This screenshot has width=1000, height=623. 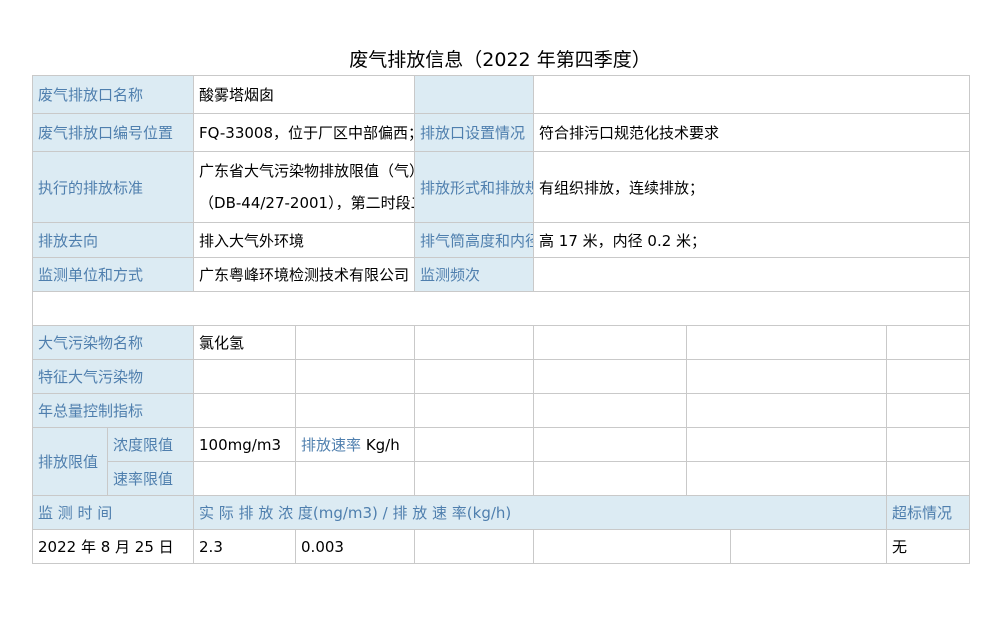 What do you see at coordinates (245, 342) in the screenshot?
I see `pollutant-name-value: 氯化氢` at bounding box center [245, 342].